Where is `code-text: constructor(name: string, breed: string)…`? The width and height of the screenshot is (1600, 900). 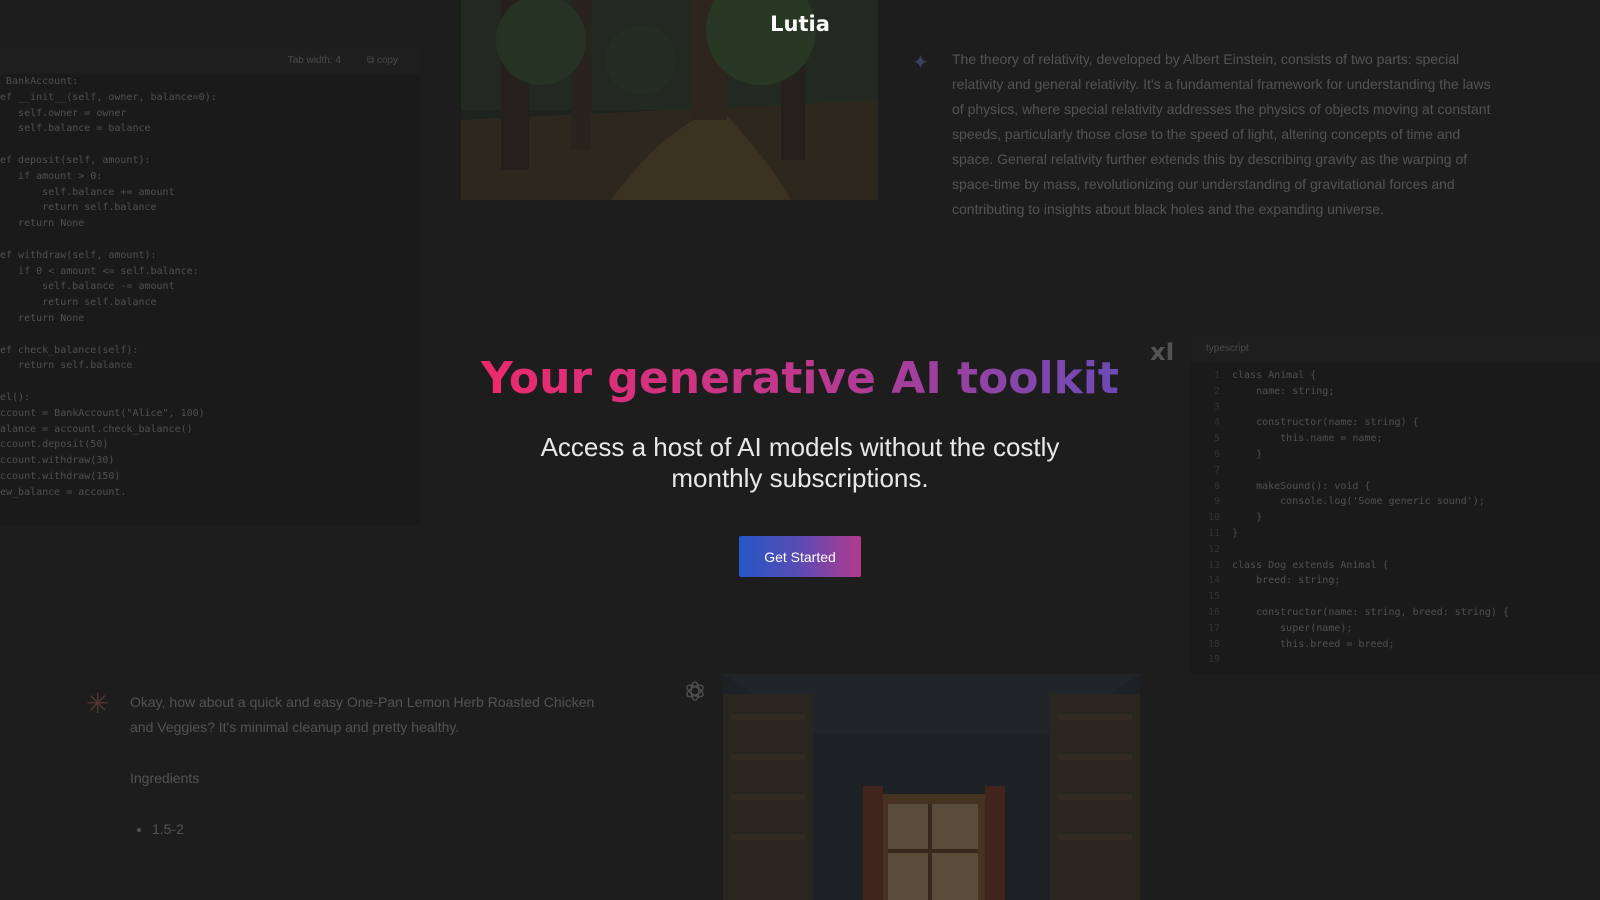 code-text: constructor(name: string, breed: string)… is located at coordinates (1370, 612).